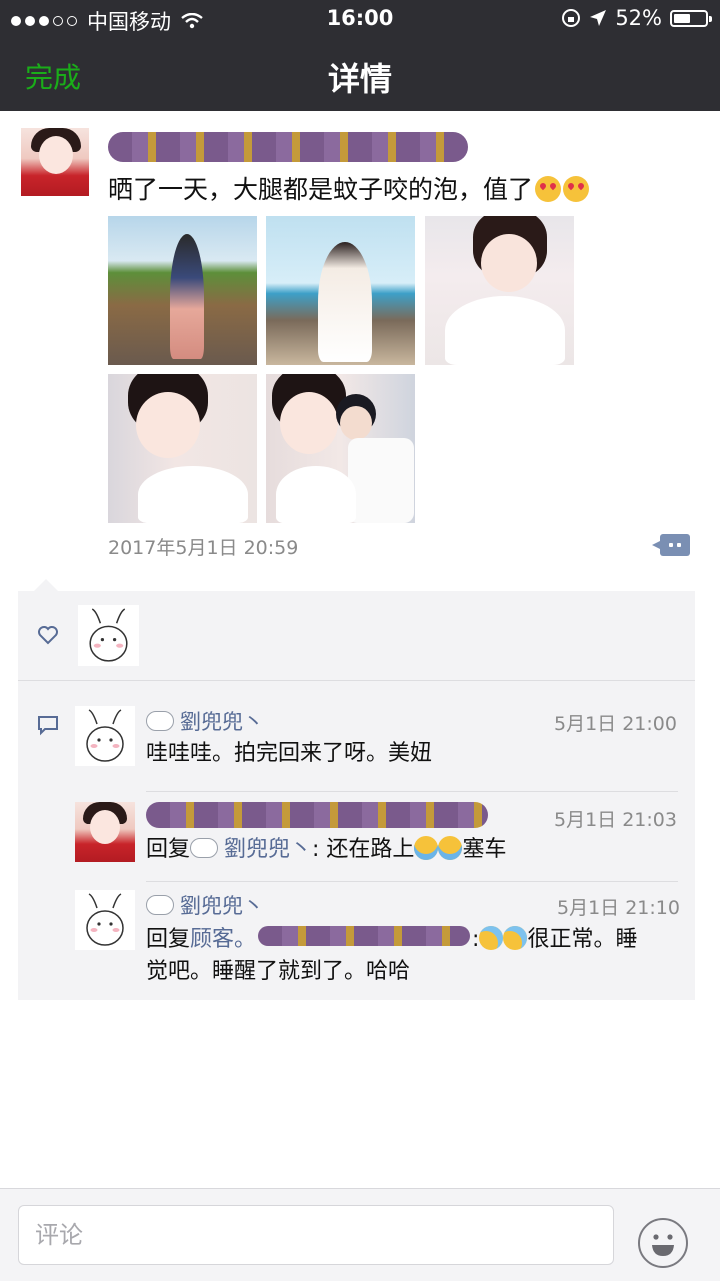 Image resolution: width=720 pixels, height=1281 pixels. I want to click on comment-time: 5月1日 21:00, so click(615, 724).